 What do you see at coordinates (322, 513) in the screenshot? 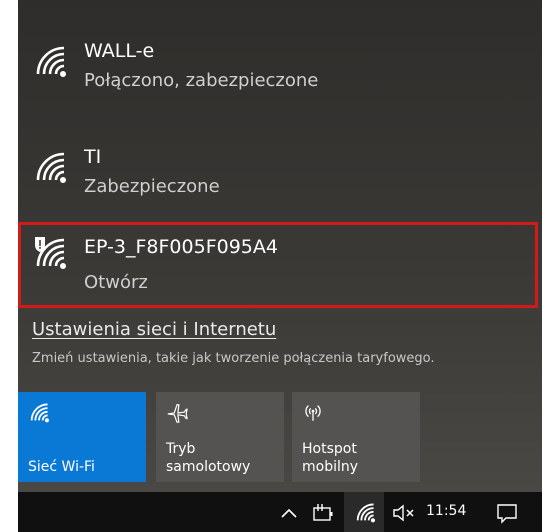
I see `battery-plug-icon` at bounding box center [322, 513].